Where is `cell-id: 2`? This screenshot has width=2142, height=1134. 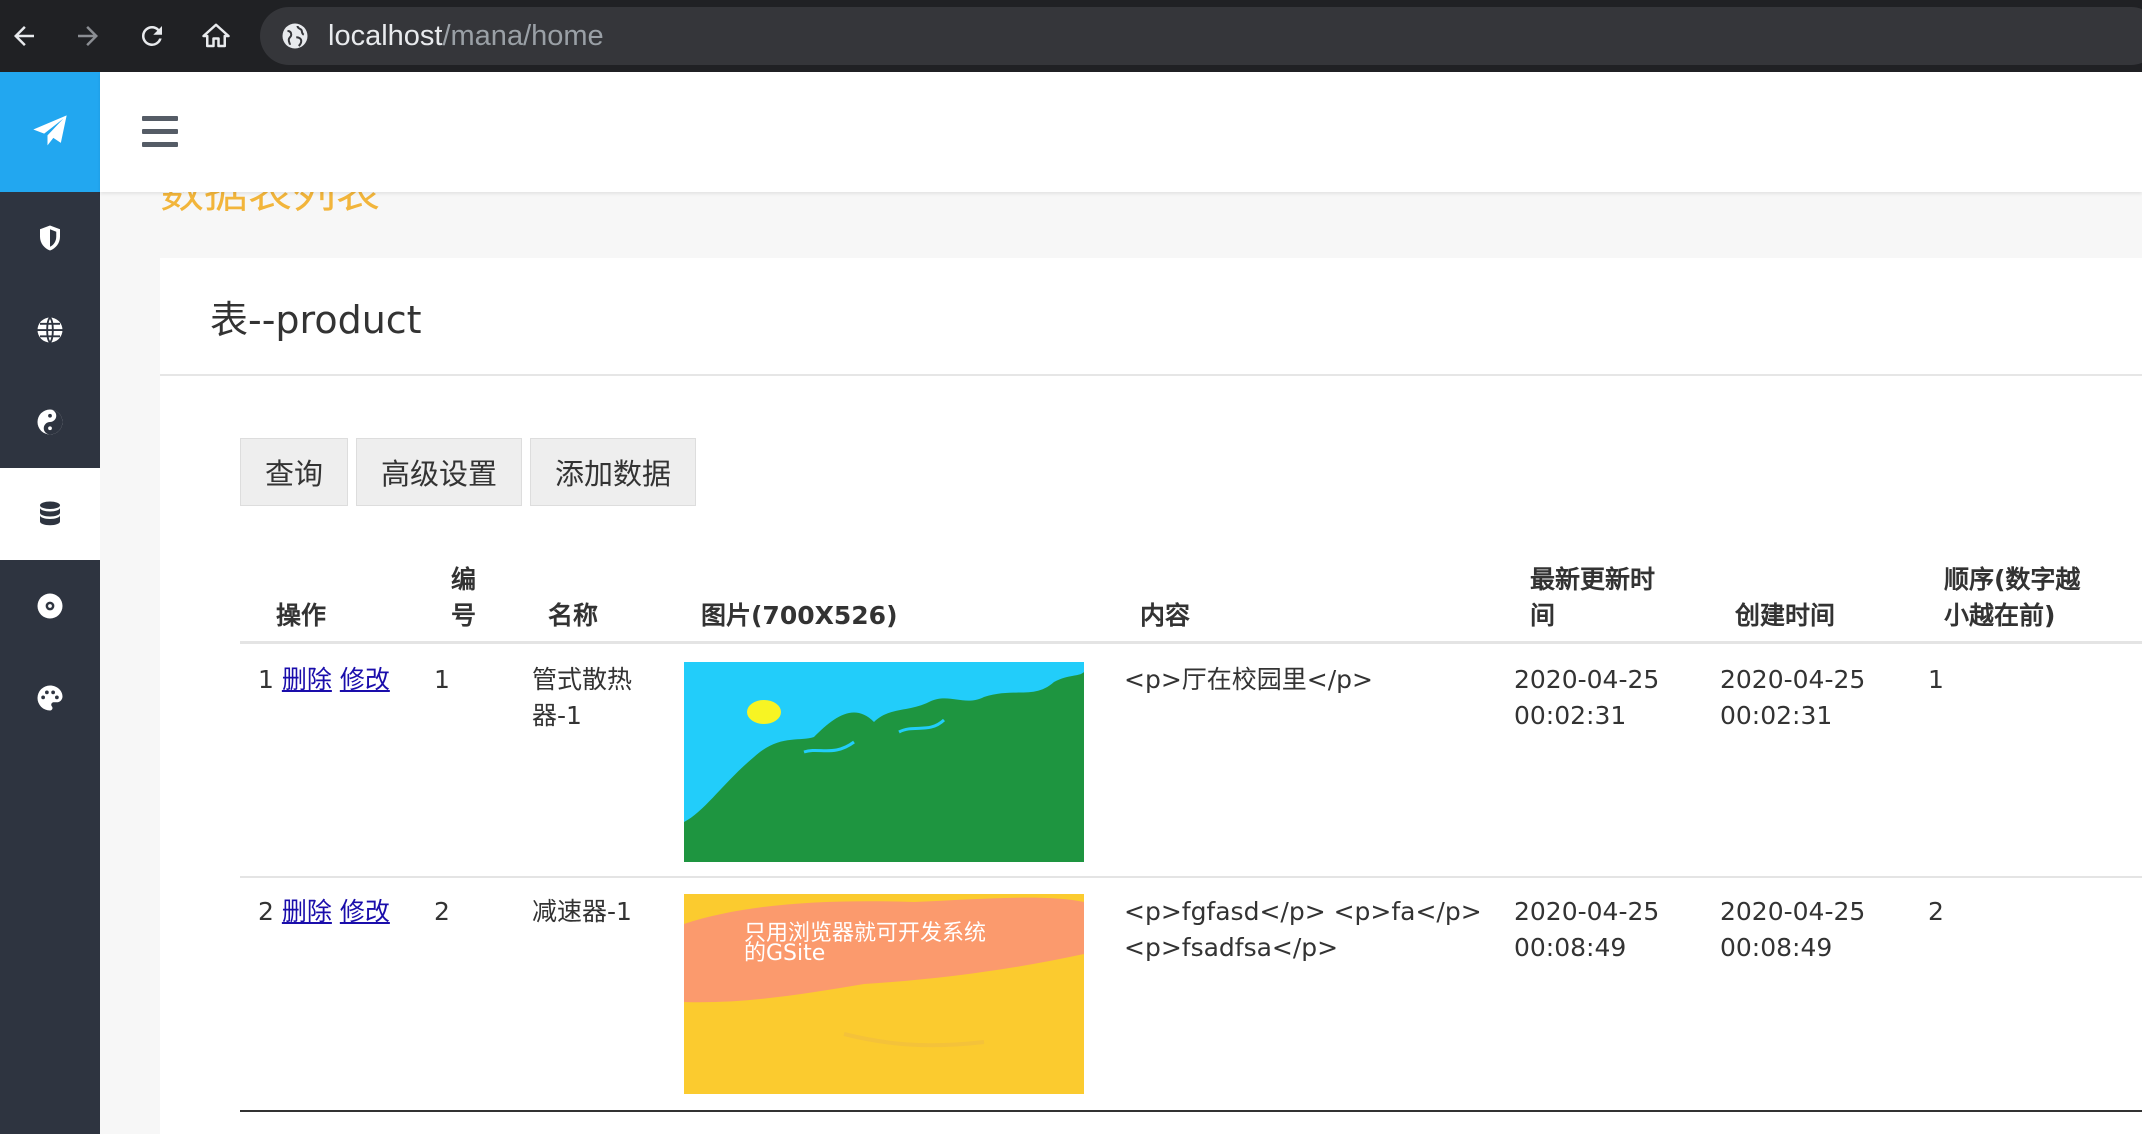
cell-id: 2 is located at coordinates (442, 911).